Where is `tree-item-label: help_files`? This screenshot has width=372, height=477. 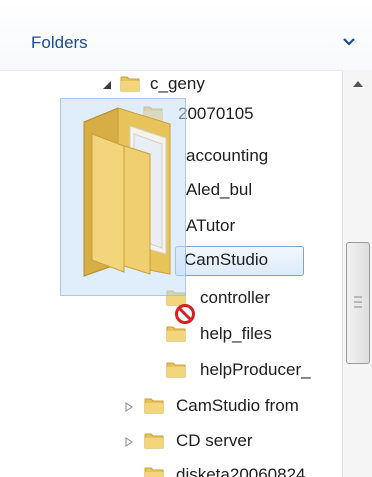
tree-item-label: help_files is located at coordinates (236, 333).